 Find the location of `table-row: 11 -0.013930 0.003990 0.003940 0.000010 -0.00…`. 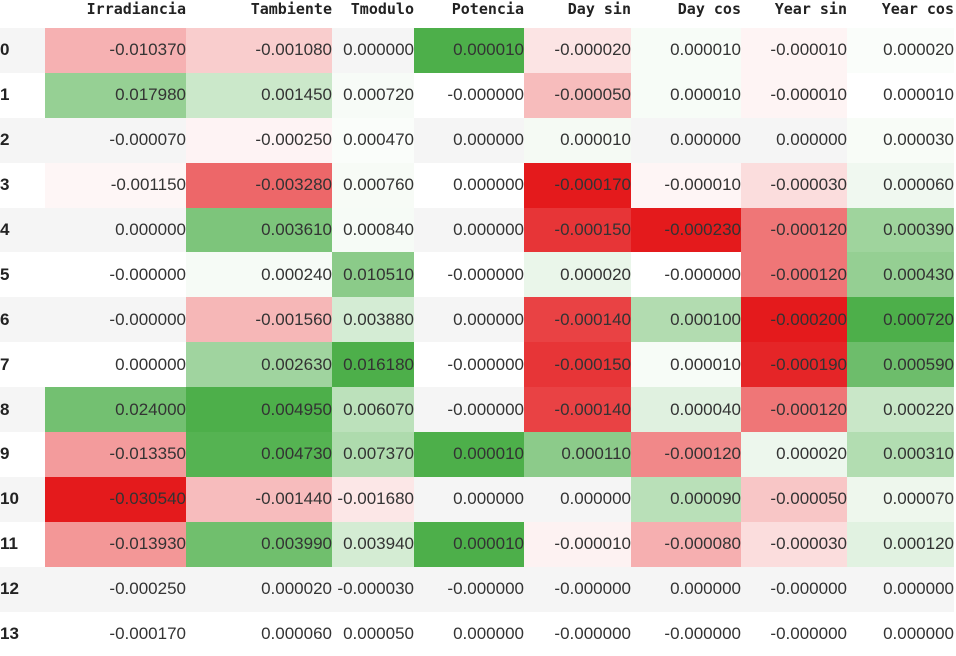

table-row: 11 -0.013930 0.003990 0.003940 0.000010 -0.00… is located at coordinates (477, 544).